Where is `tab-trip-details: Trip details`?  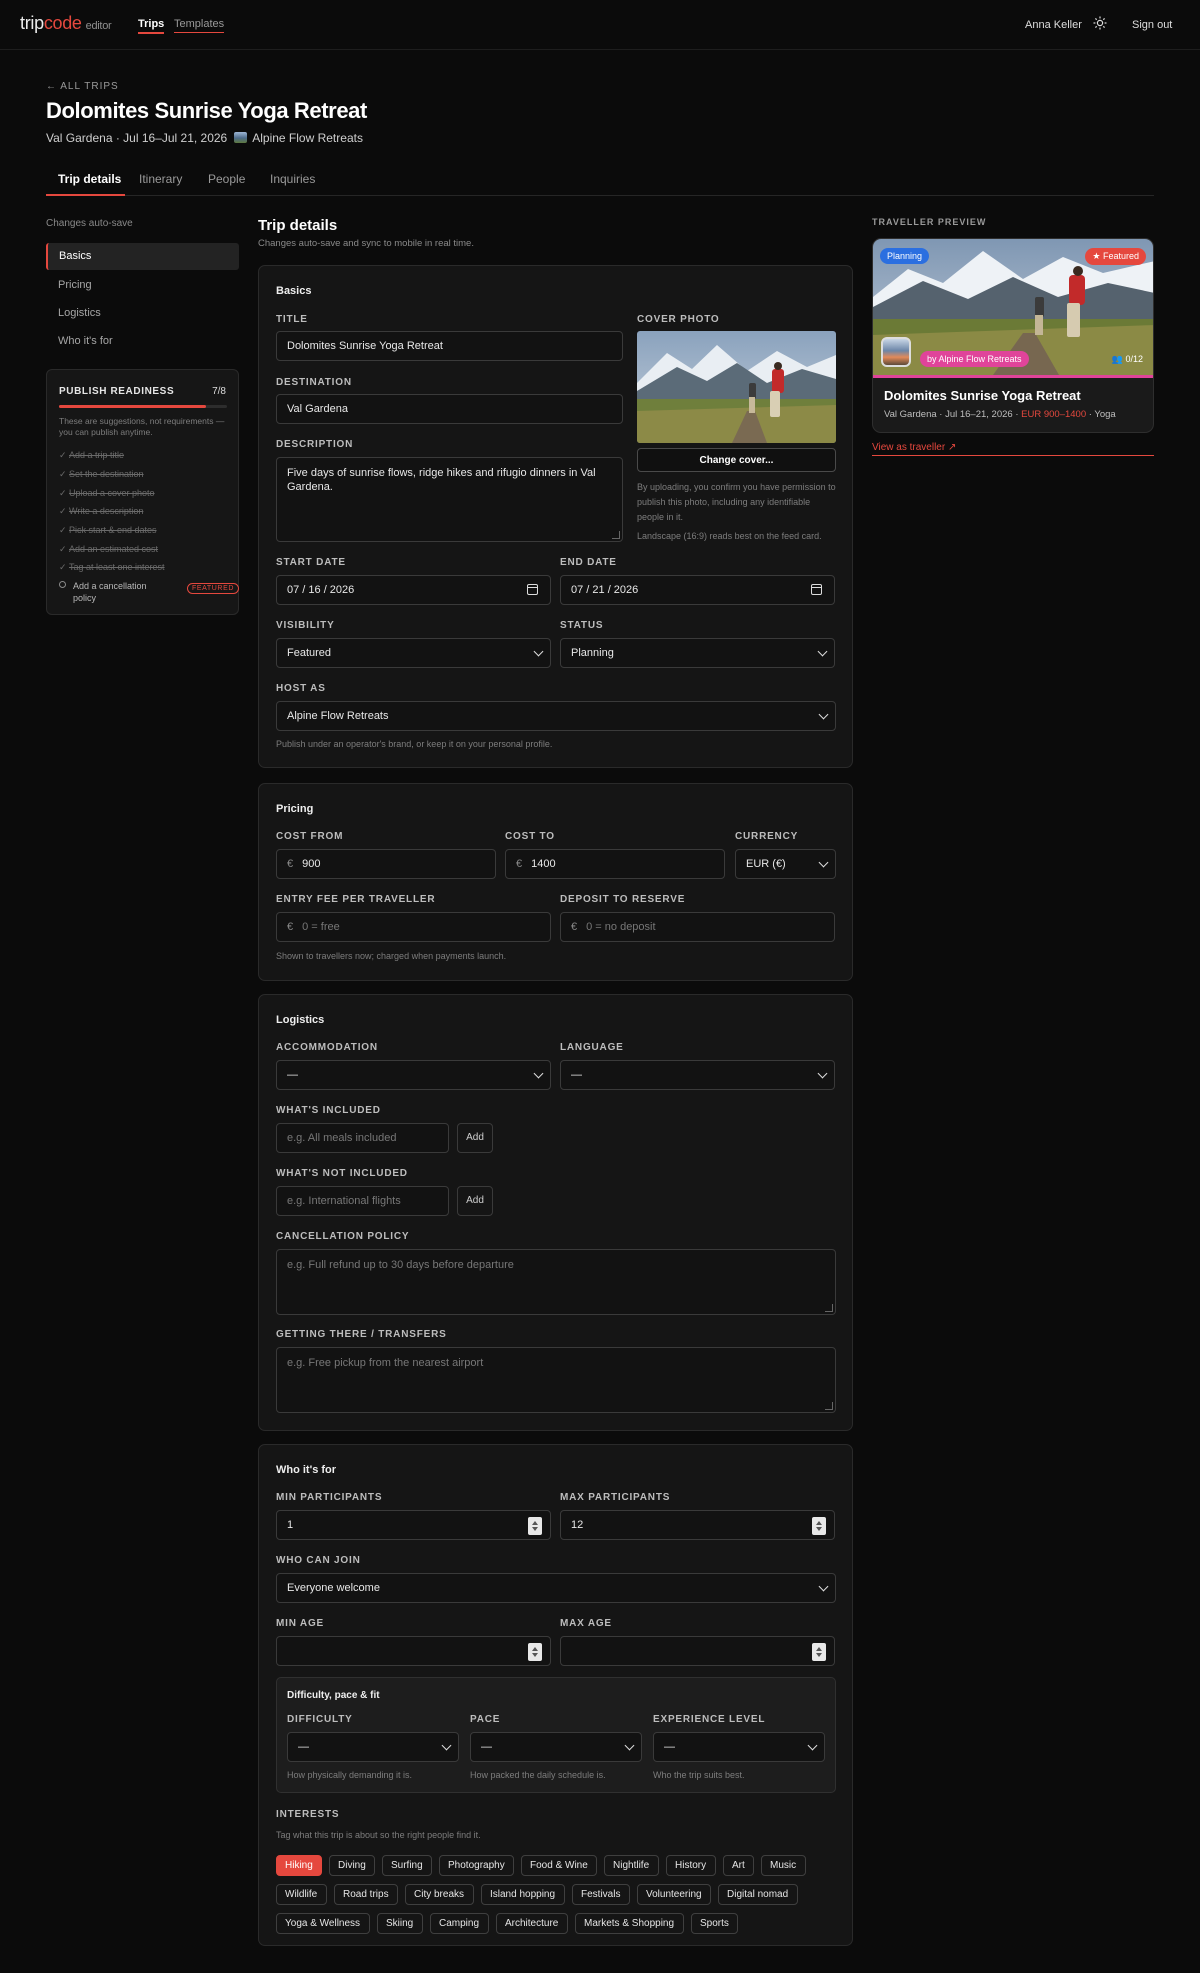 tab-trip-details: Trip details is located at coordinates (89, 179).